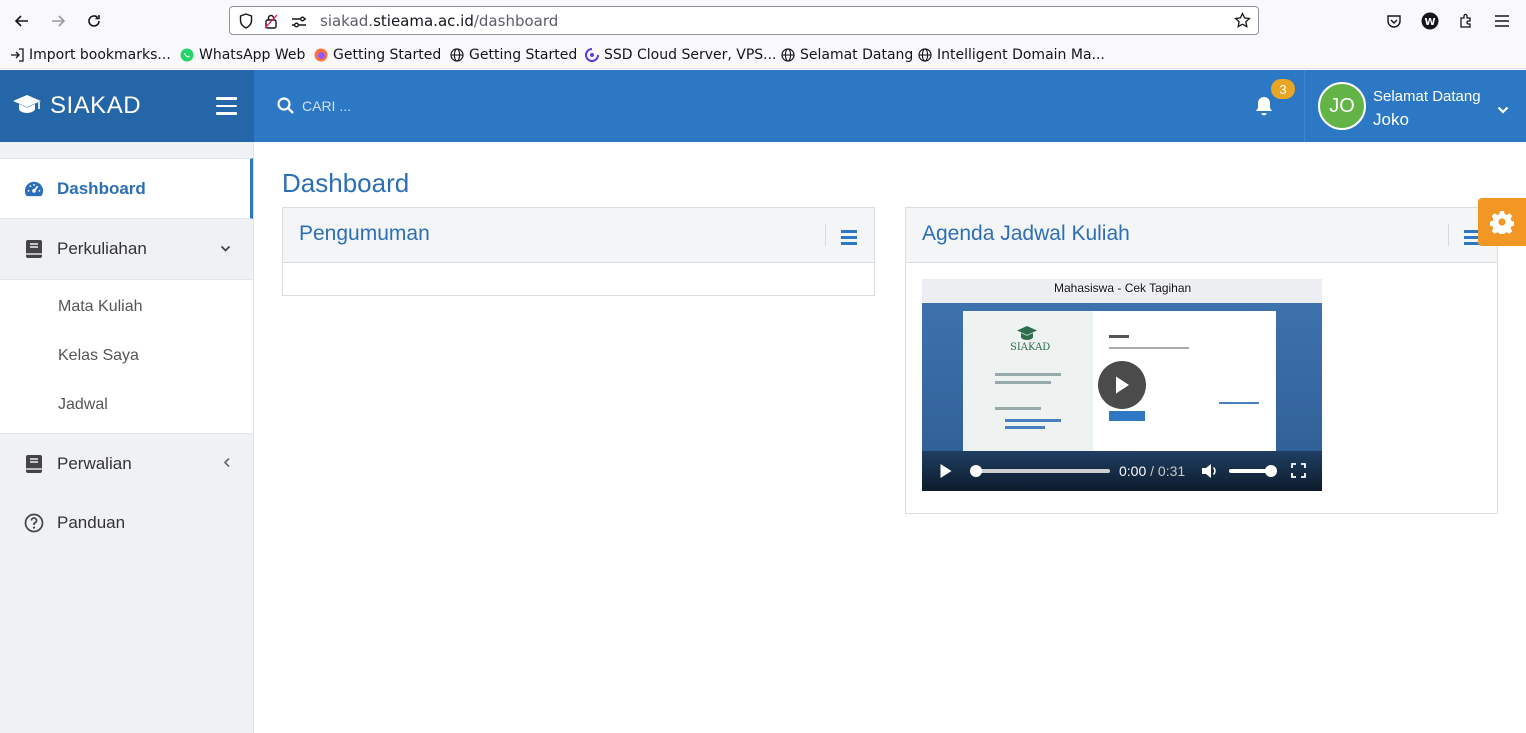 The width and height of the screenshot is (1526, 733). What do you see at coordinates (890, 106) in the screenshot?
I see `top-navbar: 3 JO Selamat Datang Joko` at bounding box center [890, 106].